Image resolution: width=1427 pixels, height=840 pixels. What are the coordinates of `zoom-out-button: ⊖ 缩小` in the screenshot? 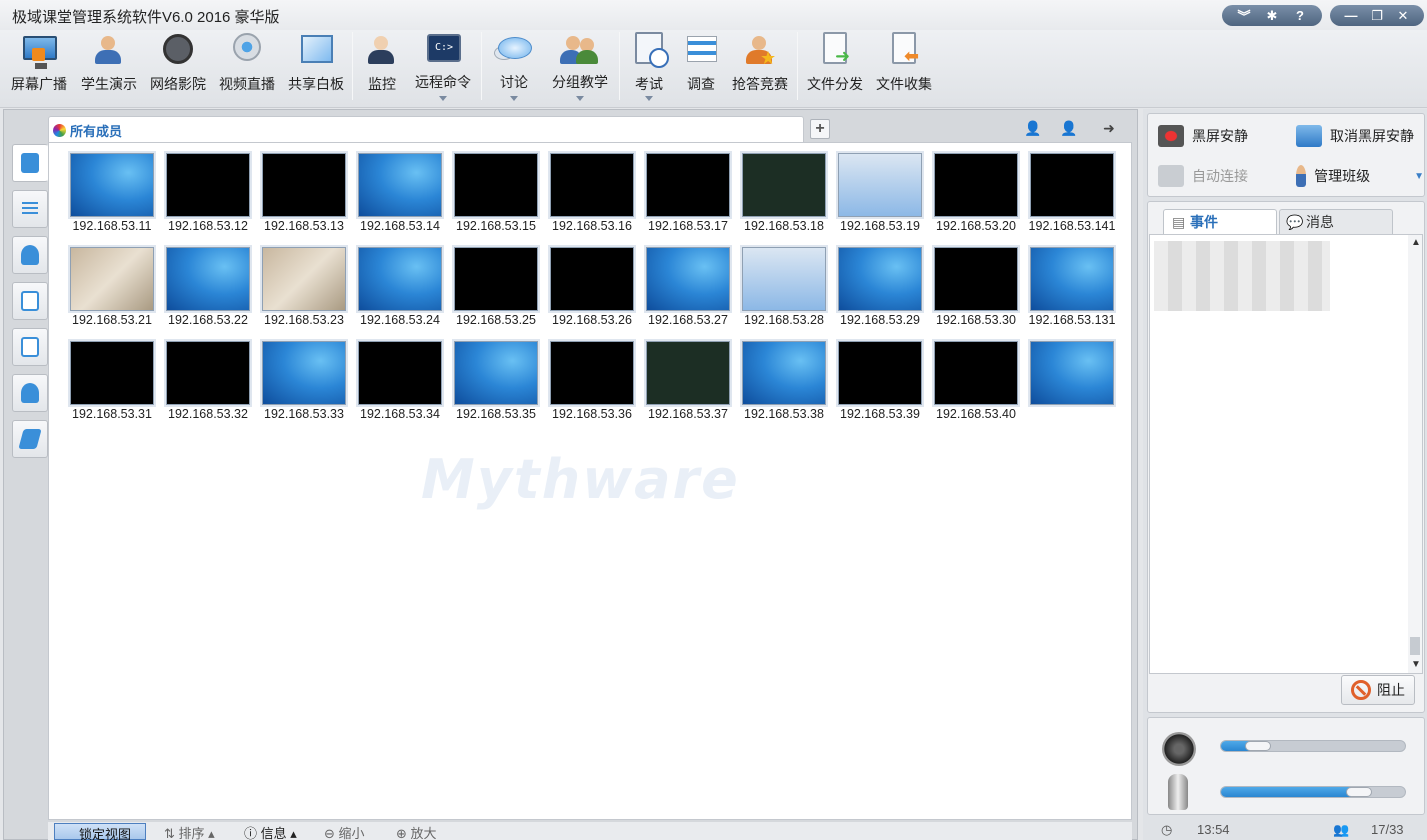 It's located at (344, 831).